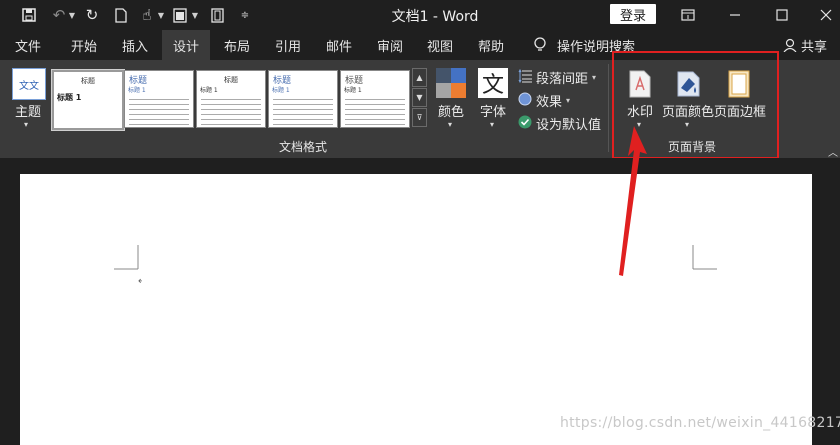  What do you see at coordinates (435, 17) in the screenshot?
I see `window-title: 文档1 - Word` at bounding box center [435, 17].